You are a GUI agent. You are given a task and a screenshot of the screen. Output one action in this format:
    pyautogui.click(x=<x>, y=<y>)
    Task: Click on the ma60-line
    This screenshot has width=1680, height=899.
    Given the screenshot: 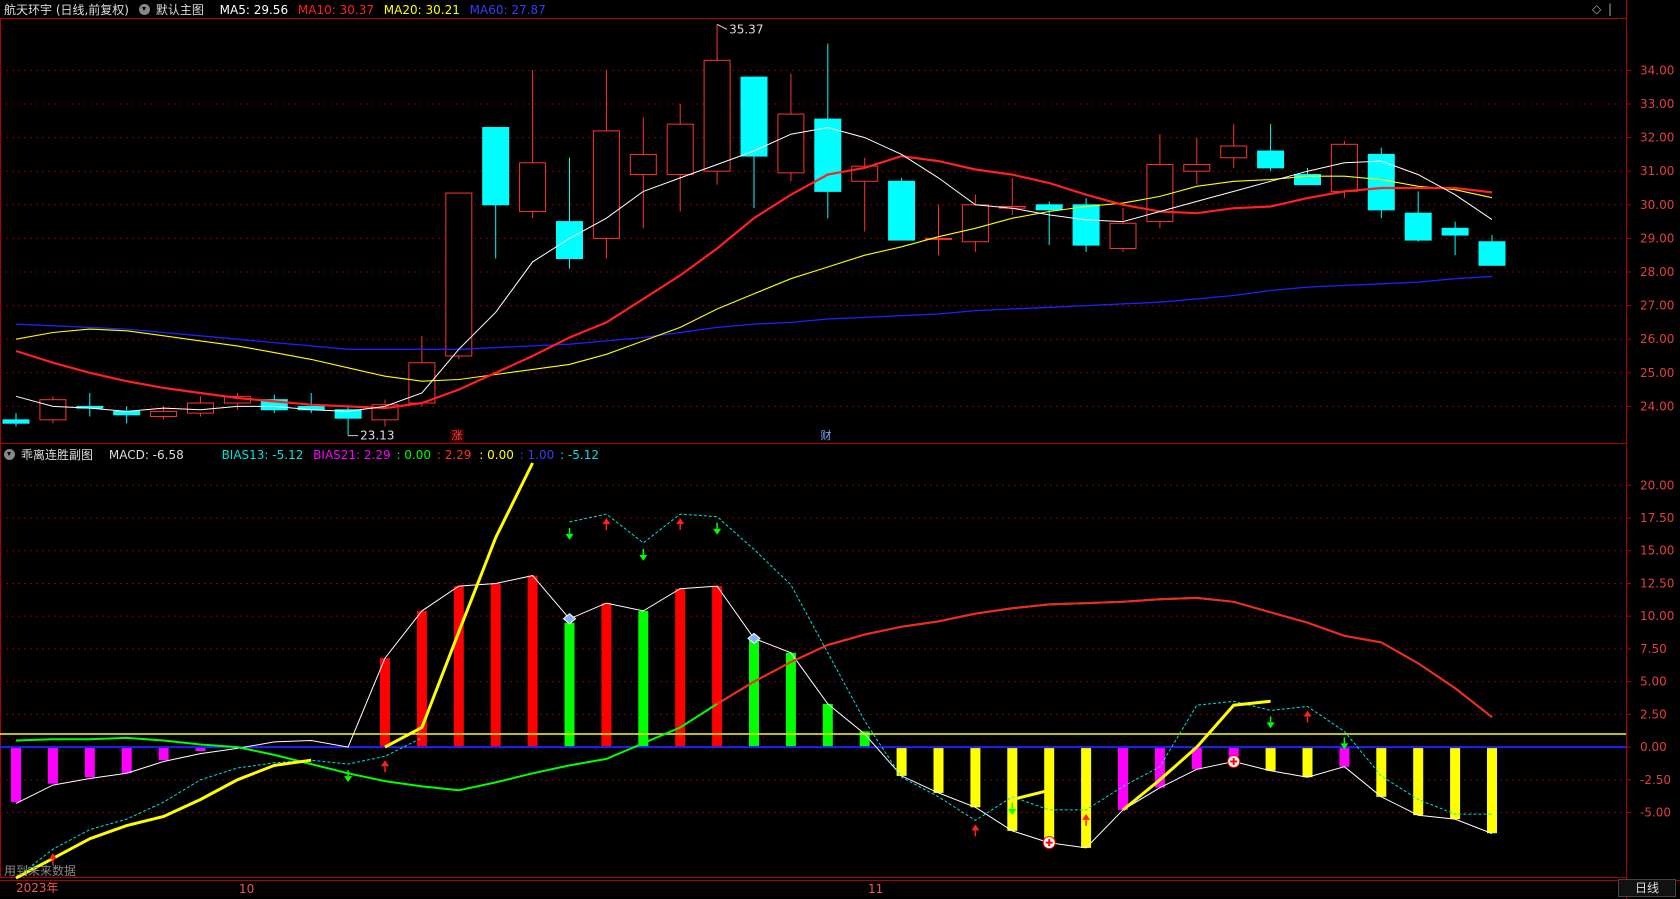 What is the action you would take?
    pyautogui.click(x=754, y=312)
    